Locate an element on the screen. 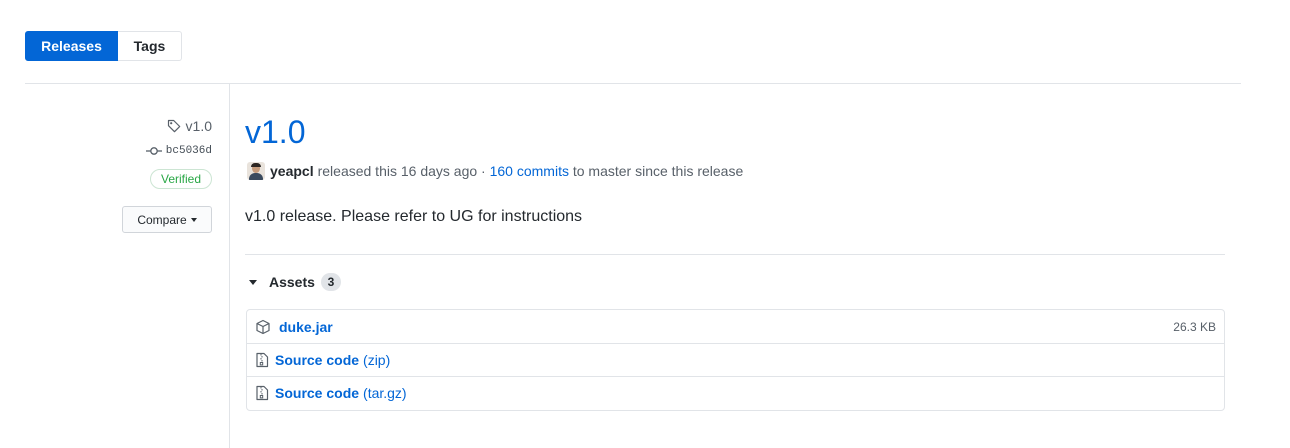 The height and width of the screenshot is (448, 1290). commits-suffix: to master since this release is located at coordinates (658, 171).